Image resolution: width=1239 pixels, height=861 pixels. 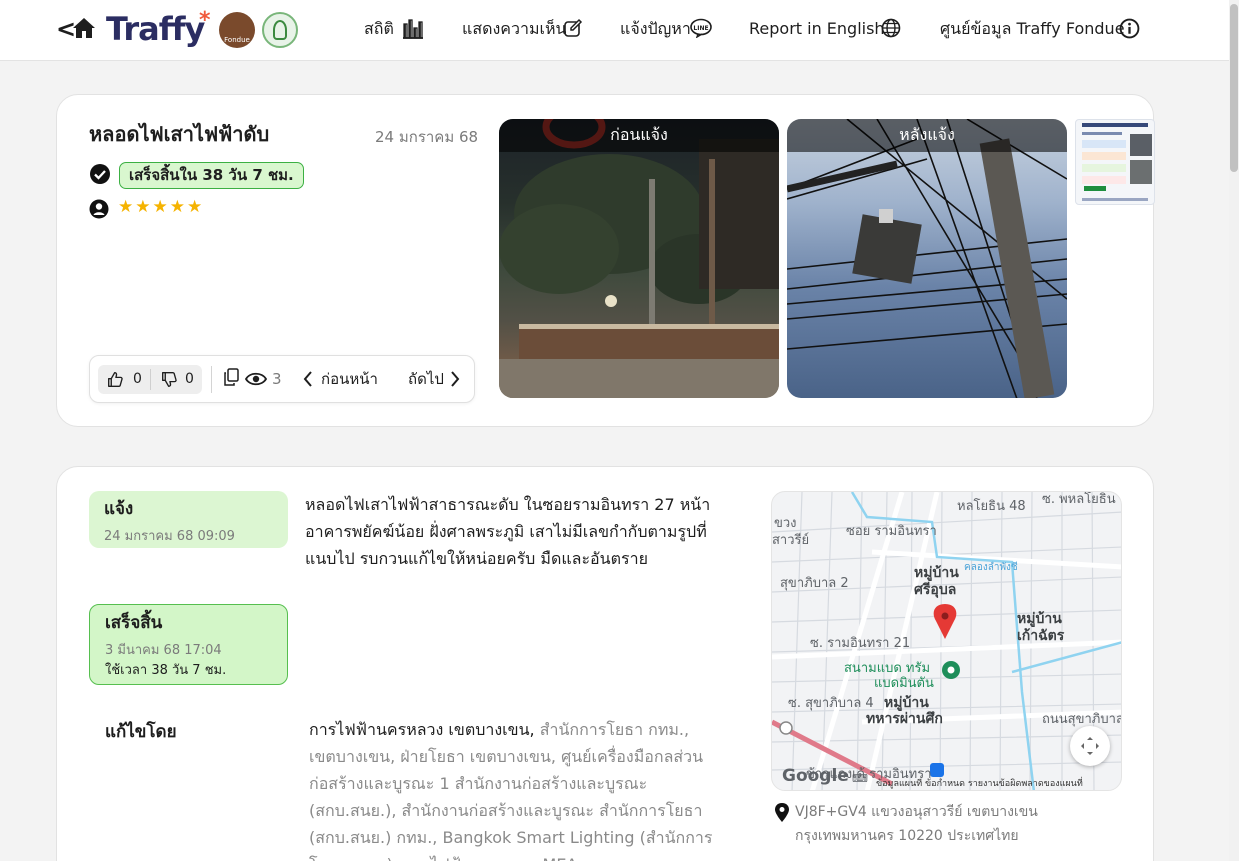 What do you see at coordinates (137, 379) in the screenshot?
I see `like-count: 0` at bounding box center [137, 379].